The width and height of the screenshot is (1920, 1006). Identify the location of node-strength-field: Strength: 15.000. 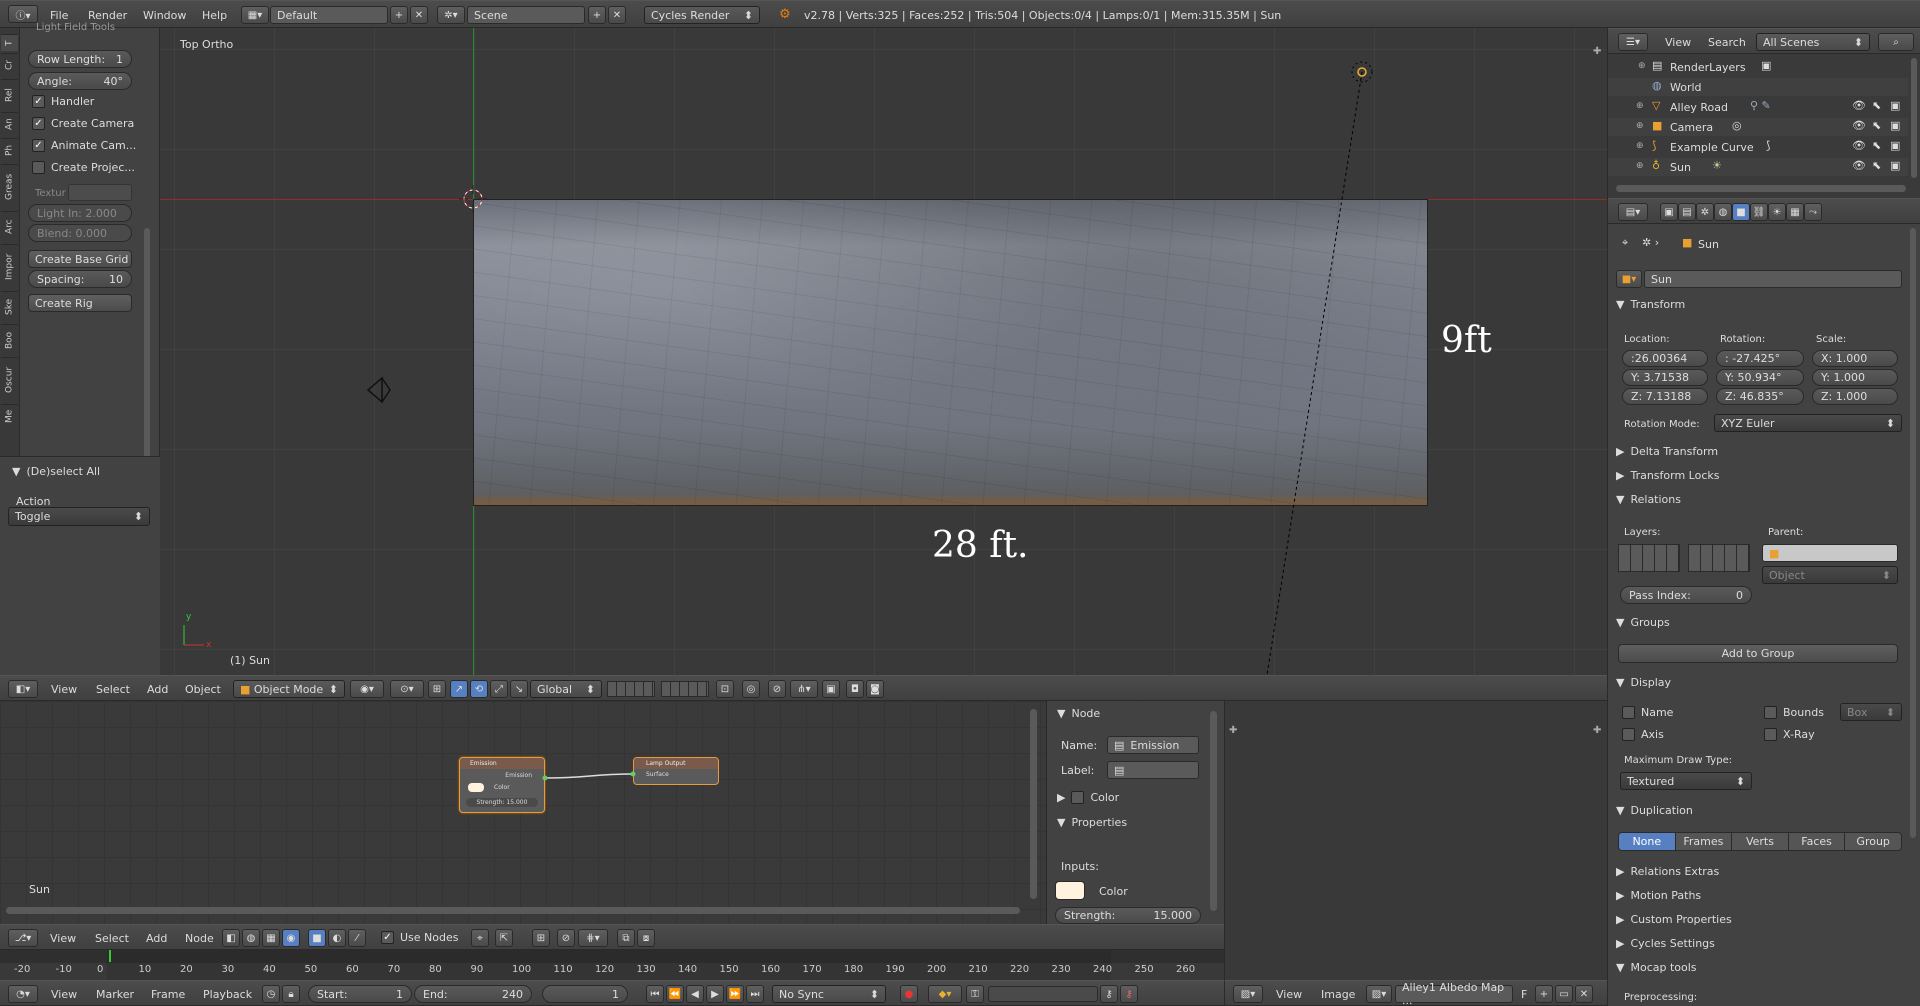
(1128, 915).